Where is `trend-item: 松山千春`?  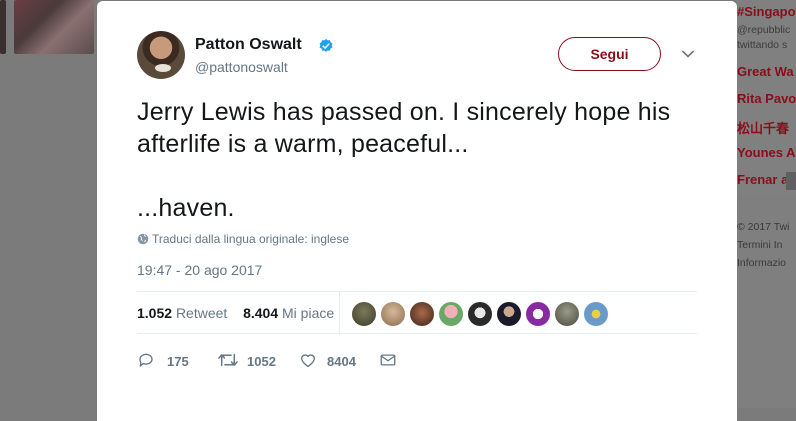 trend-item: 松山千春 is located at coordinates (763, 128).